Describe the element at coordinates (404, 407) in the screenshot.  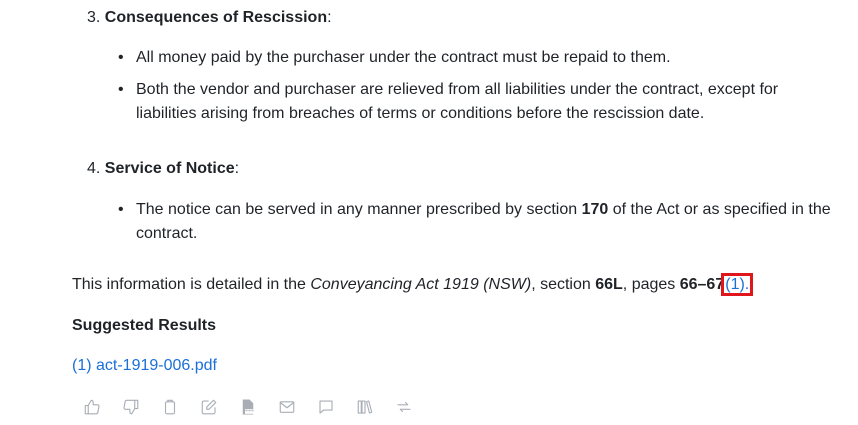
I see `refresh-icon` at that location.